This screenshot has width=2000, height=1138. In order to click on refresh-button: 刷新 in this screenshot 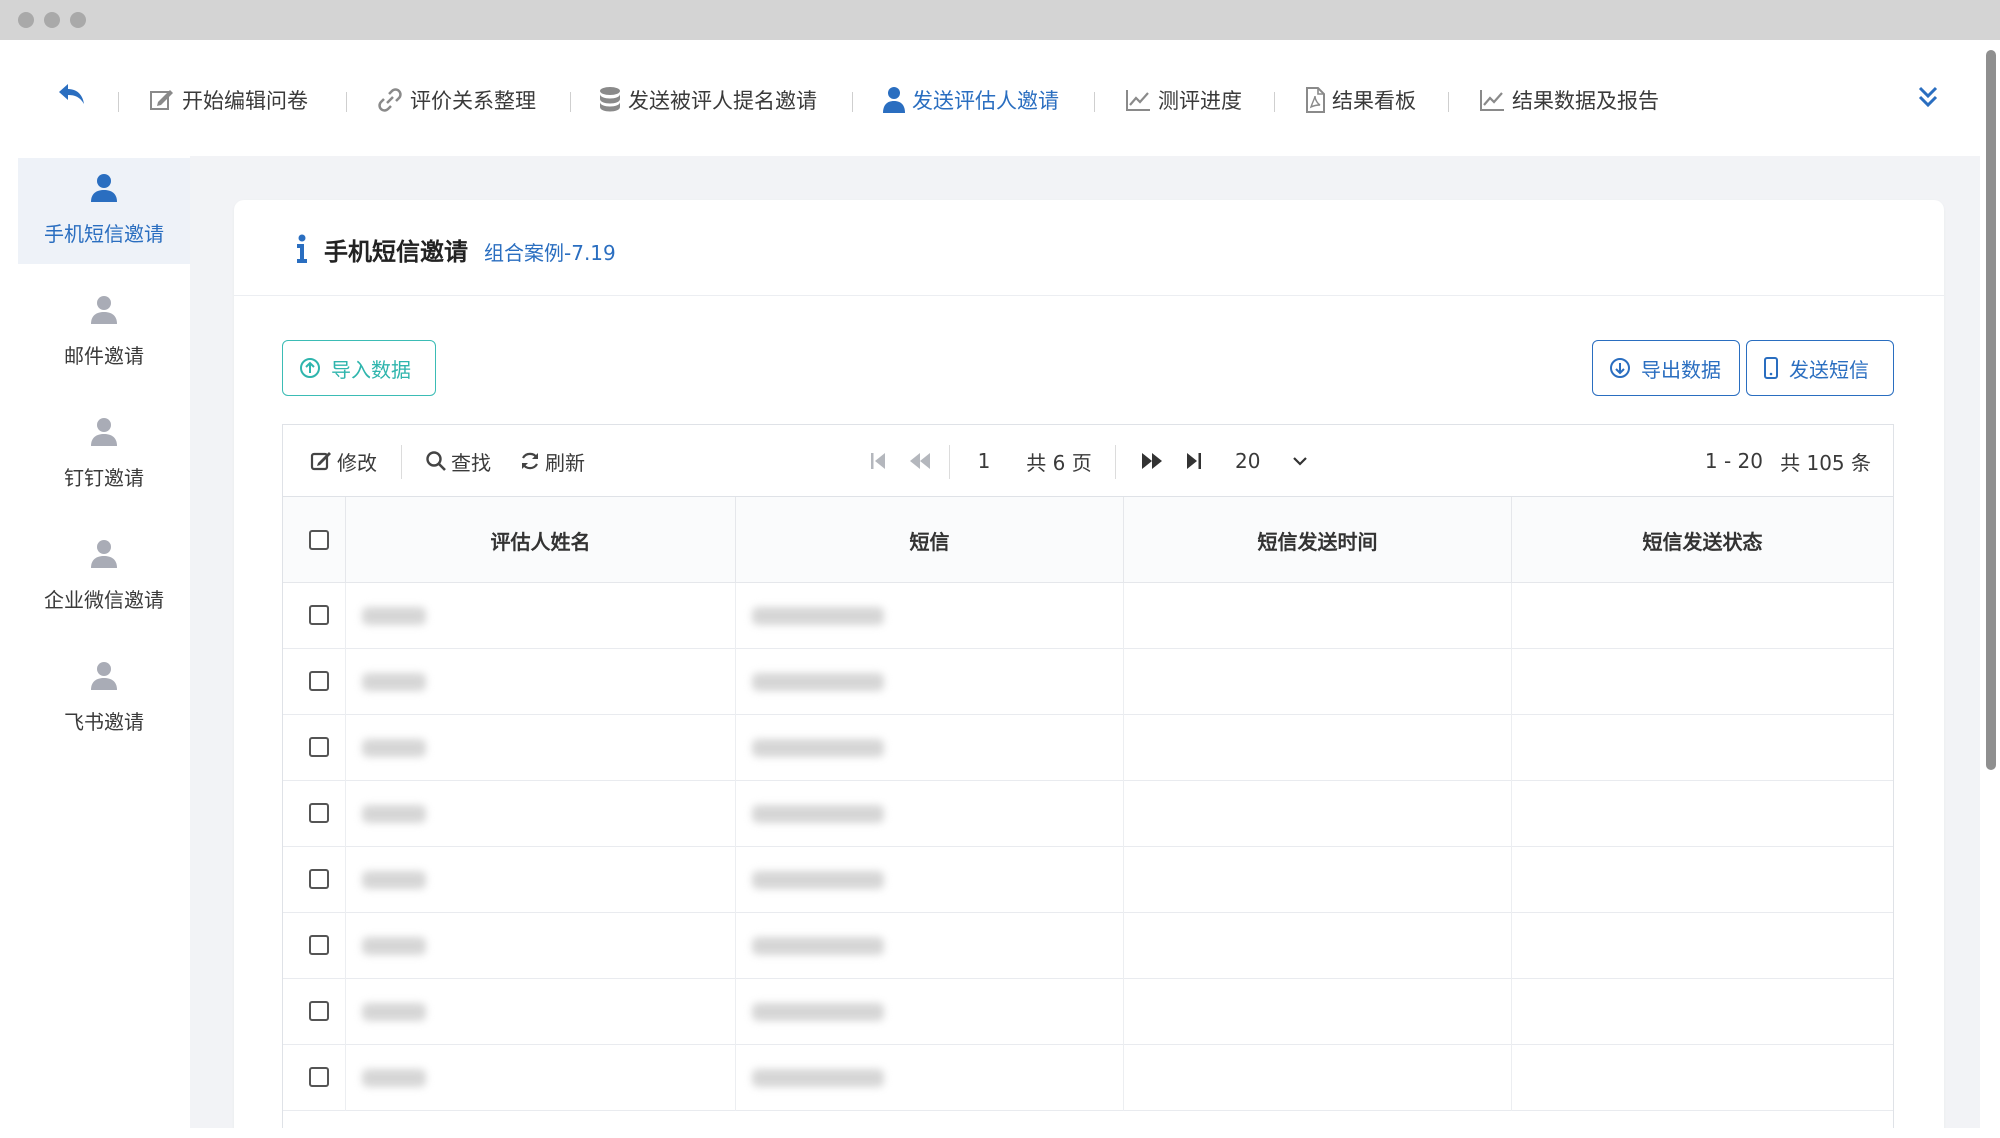, I will do `click(552, 461)`.